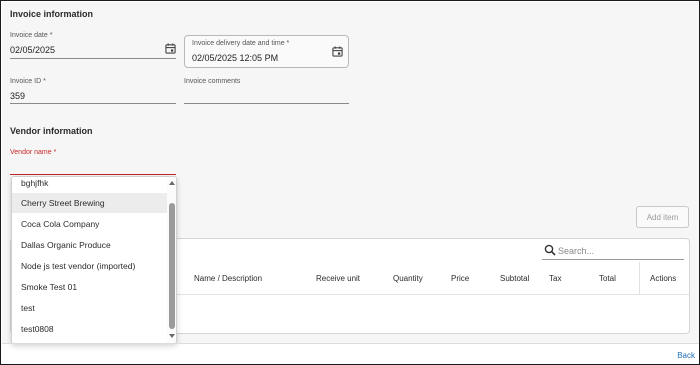 The image size is (700, 365). Describe the element at coordinates (52, 14) in the screenshot. I see `invoice-section-title: Invoice information` at that location.